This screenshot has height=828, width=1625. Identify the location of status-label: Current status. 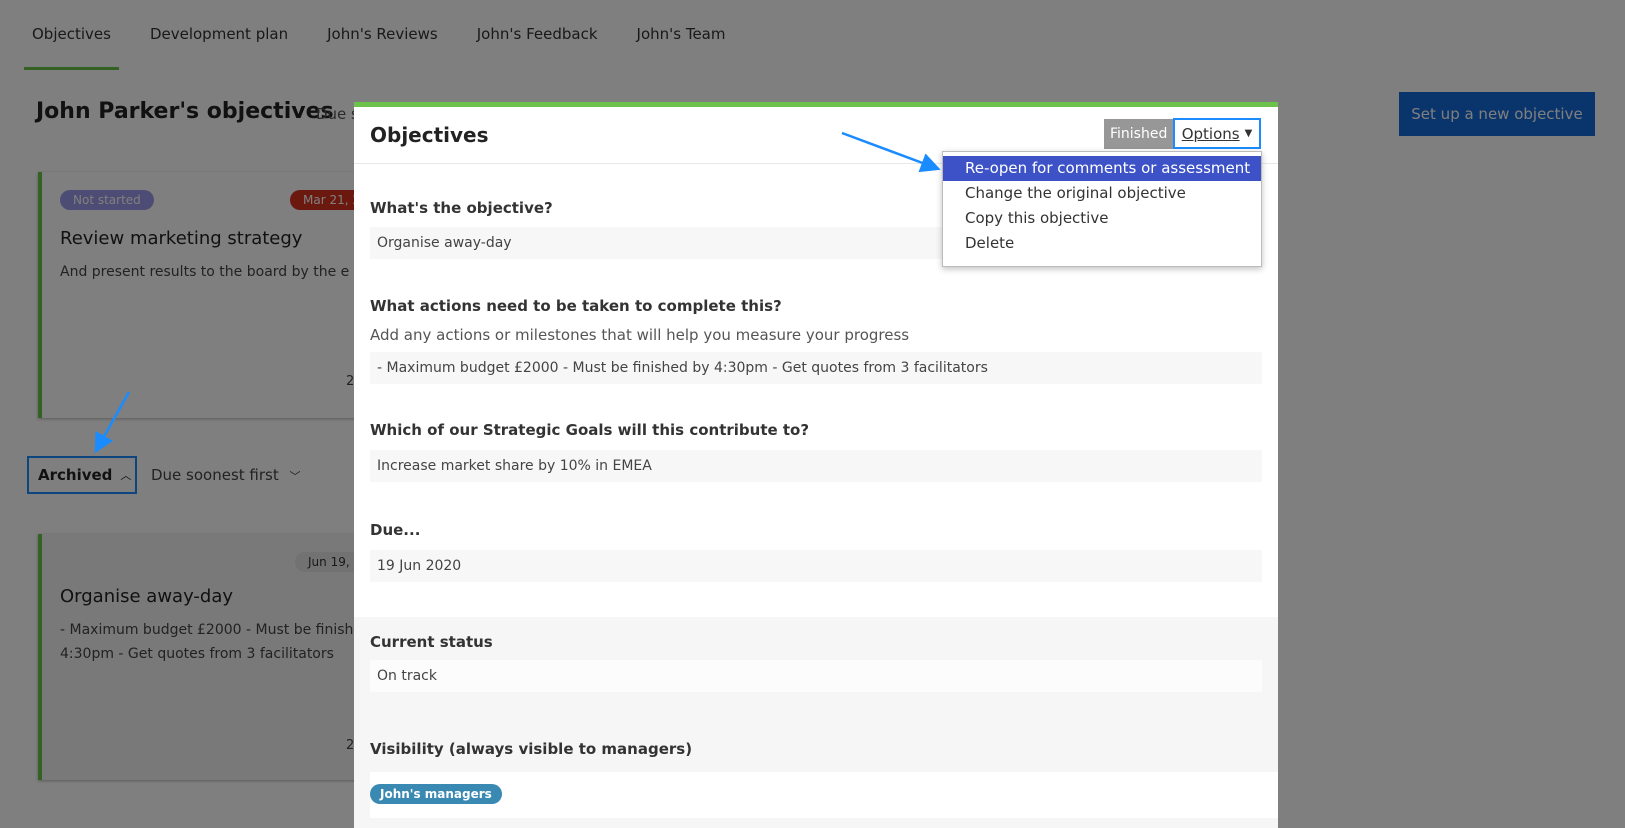
(431, 642).